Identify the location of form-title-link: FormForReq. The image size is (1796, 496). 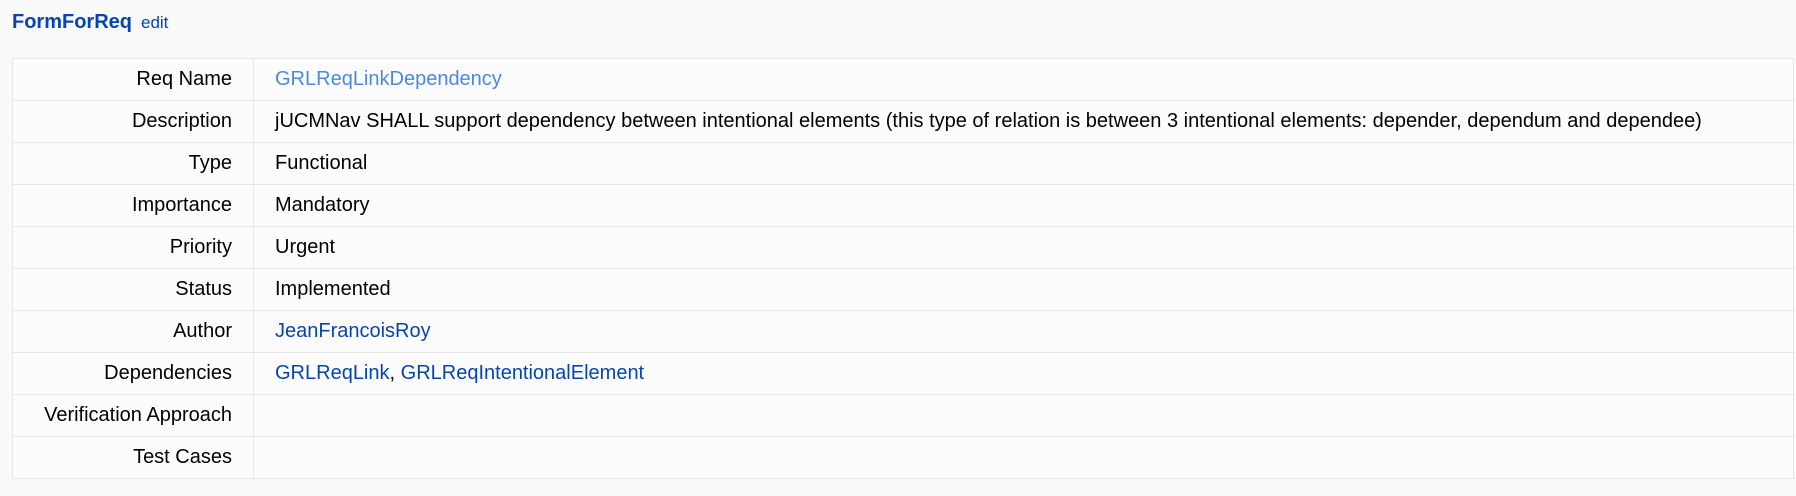
(72, 22).